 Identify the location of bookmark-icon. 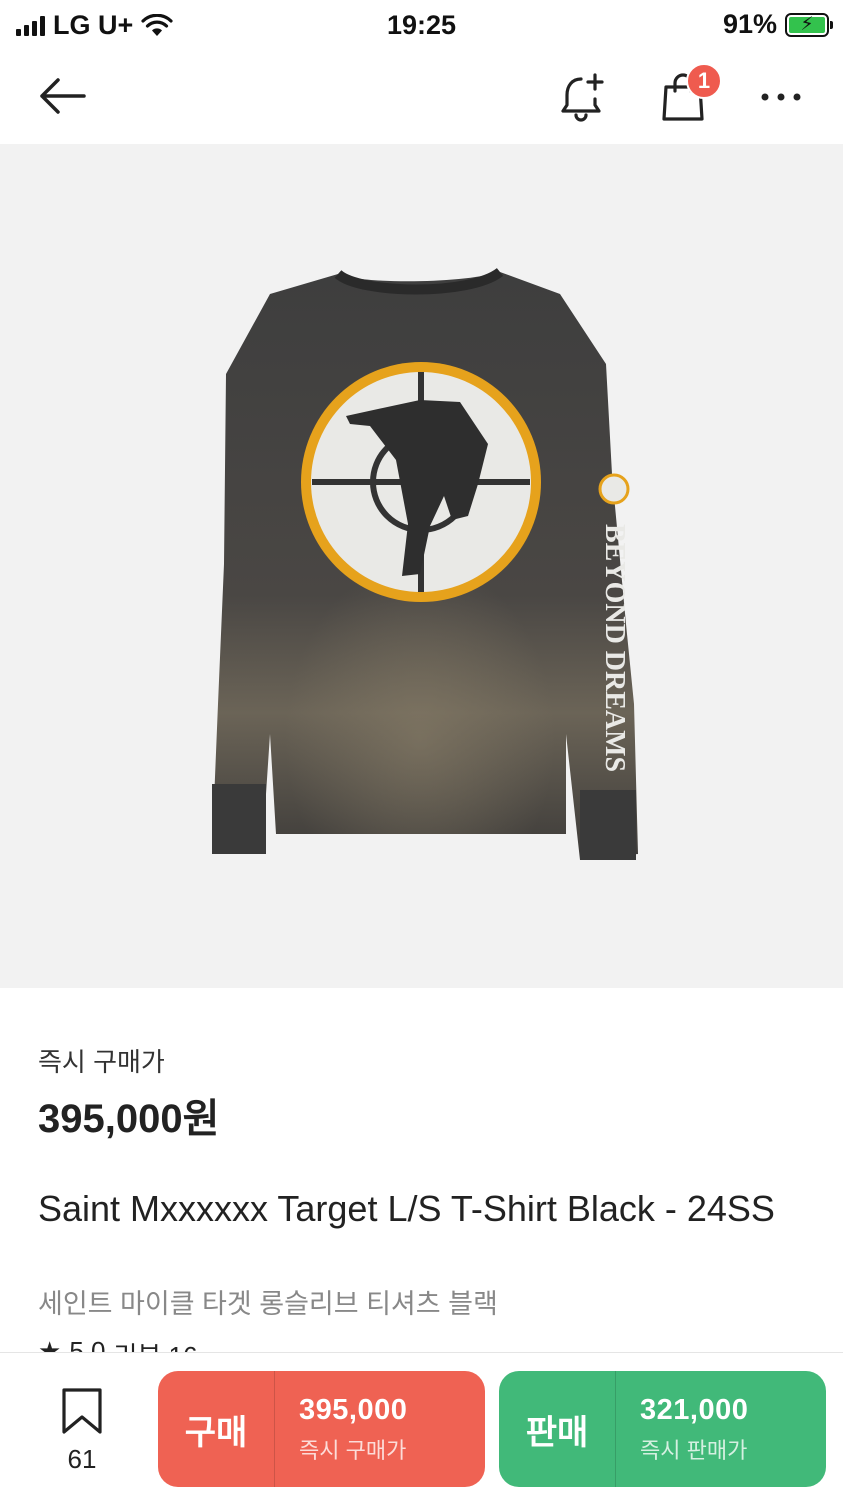
(82, 1411).